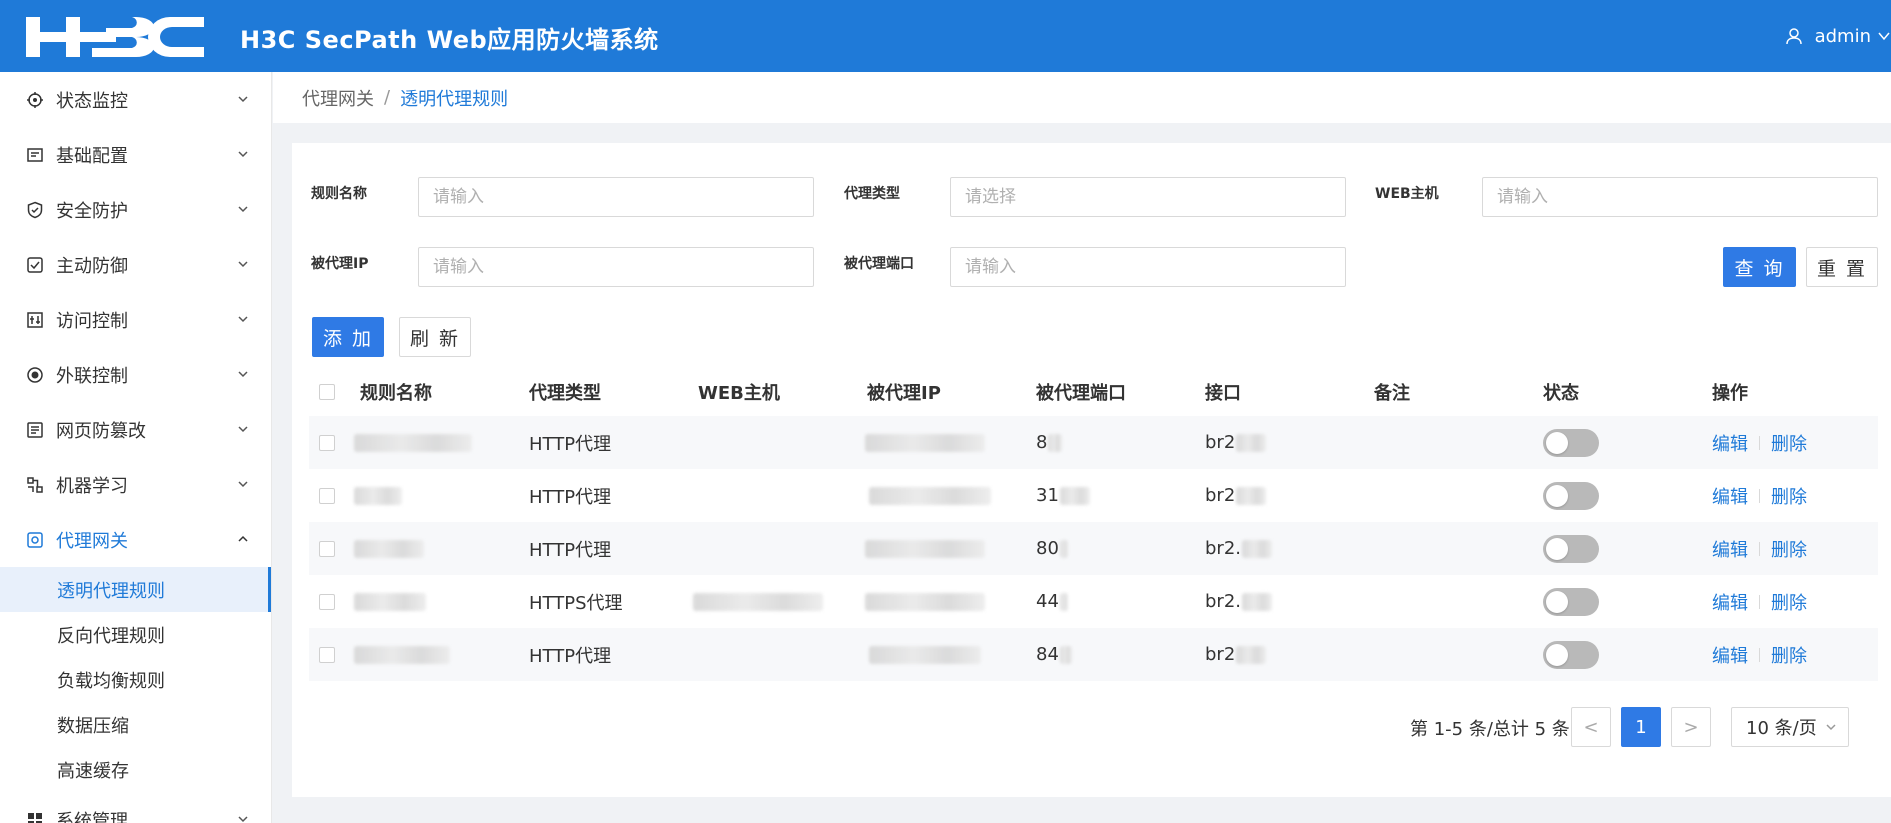  Describe the element at coordinates (338, 98) in the screenshot. I see `breadcrumb-parent: 代理网关` at that location.